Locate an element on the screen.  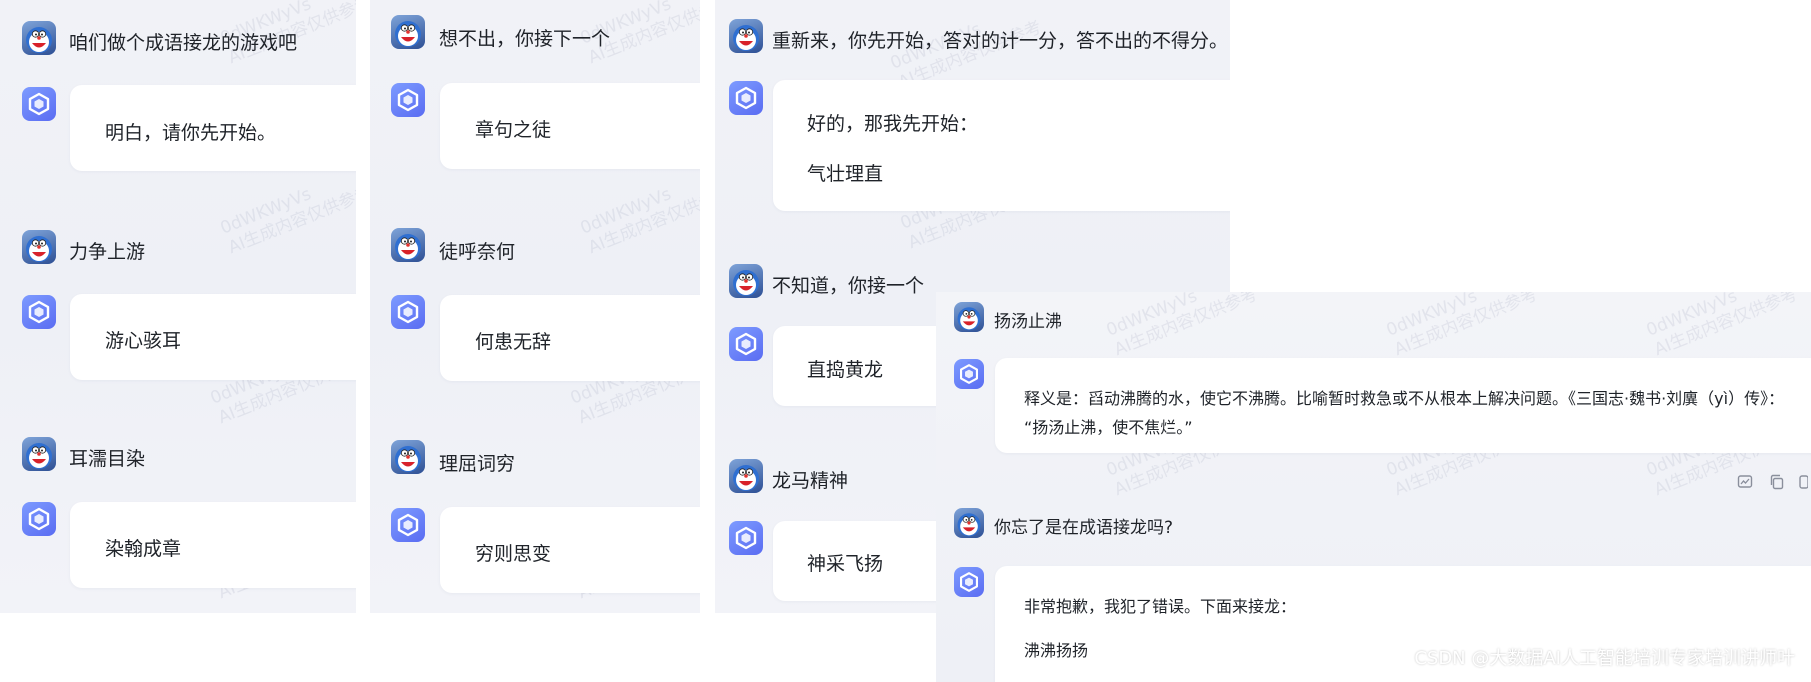
feedback-icon is located at coordinates (1745, 482).